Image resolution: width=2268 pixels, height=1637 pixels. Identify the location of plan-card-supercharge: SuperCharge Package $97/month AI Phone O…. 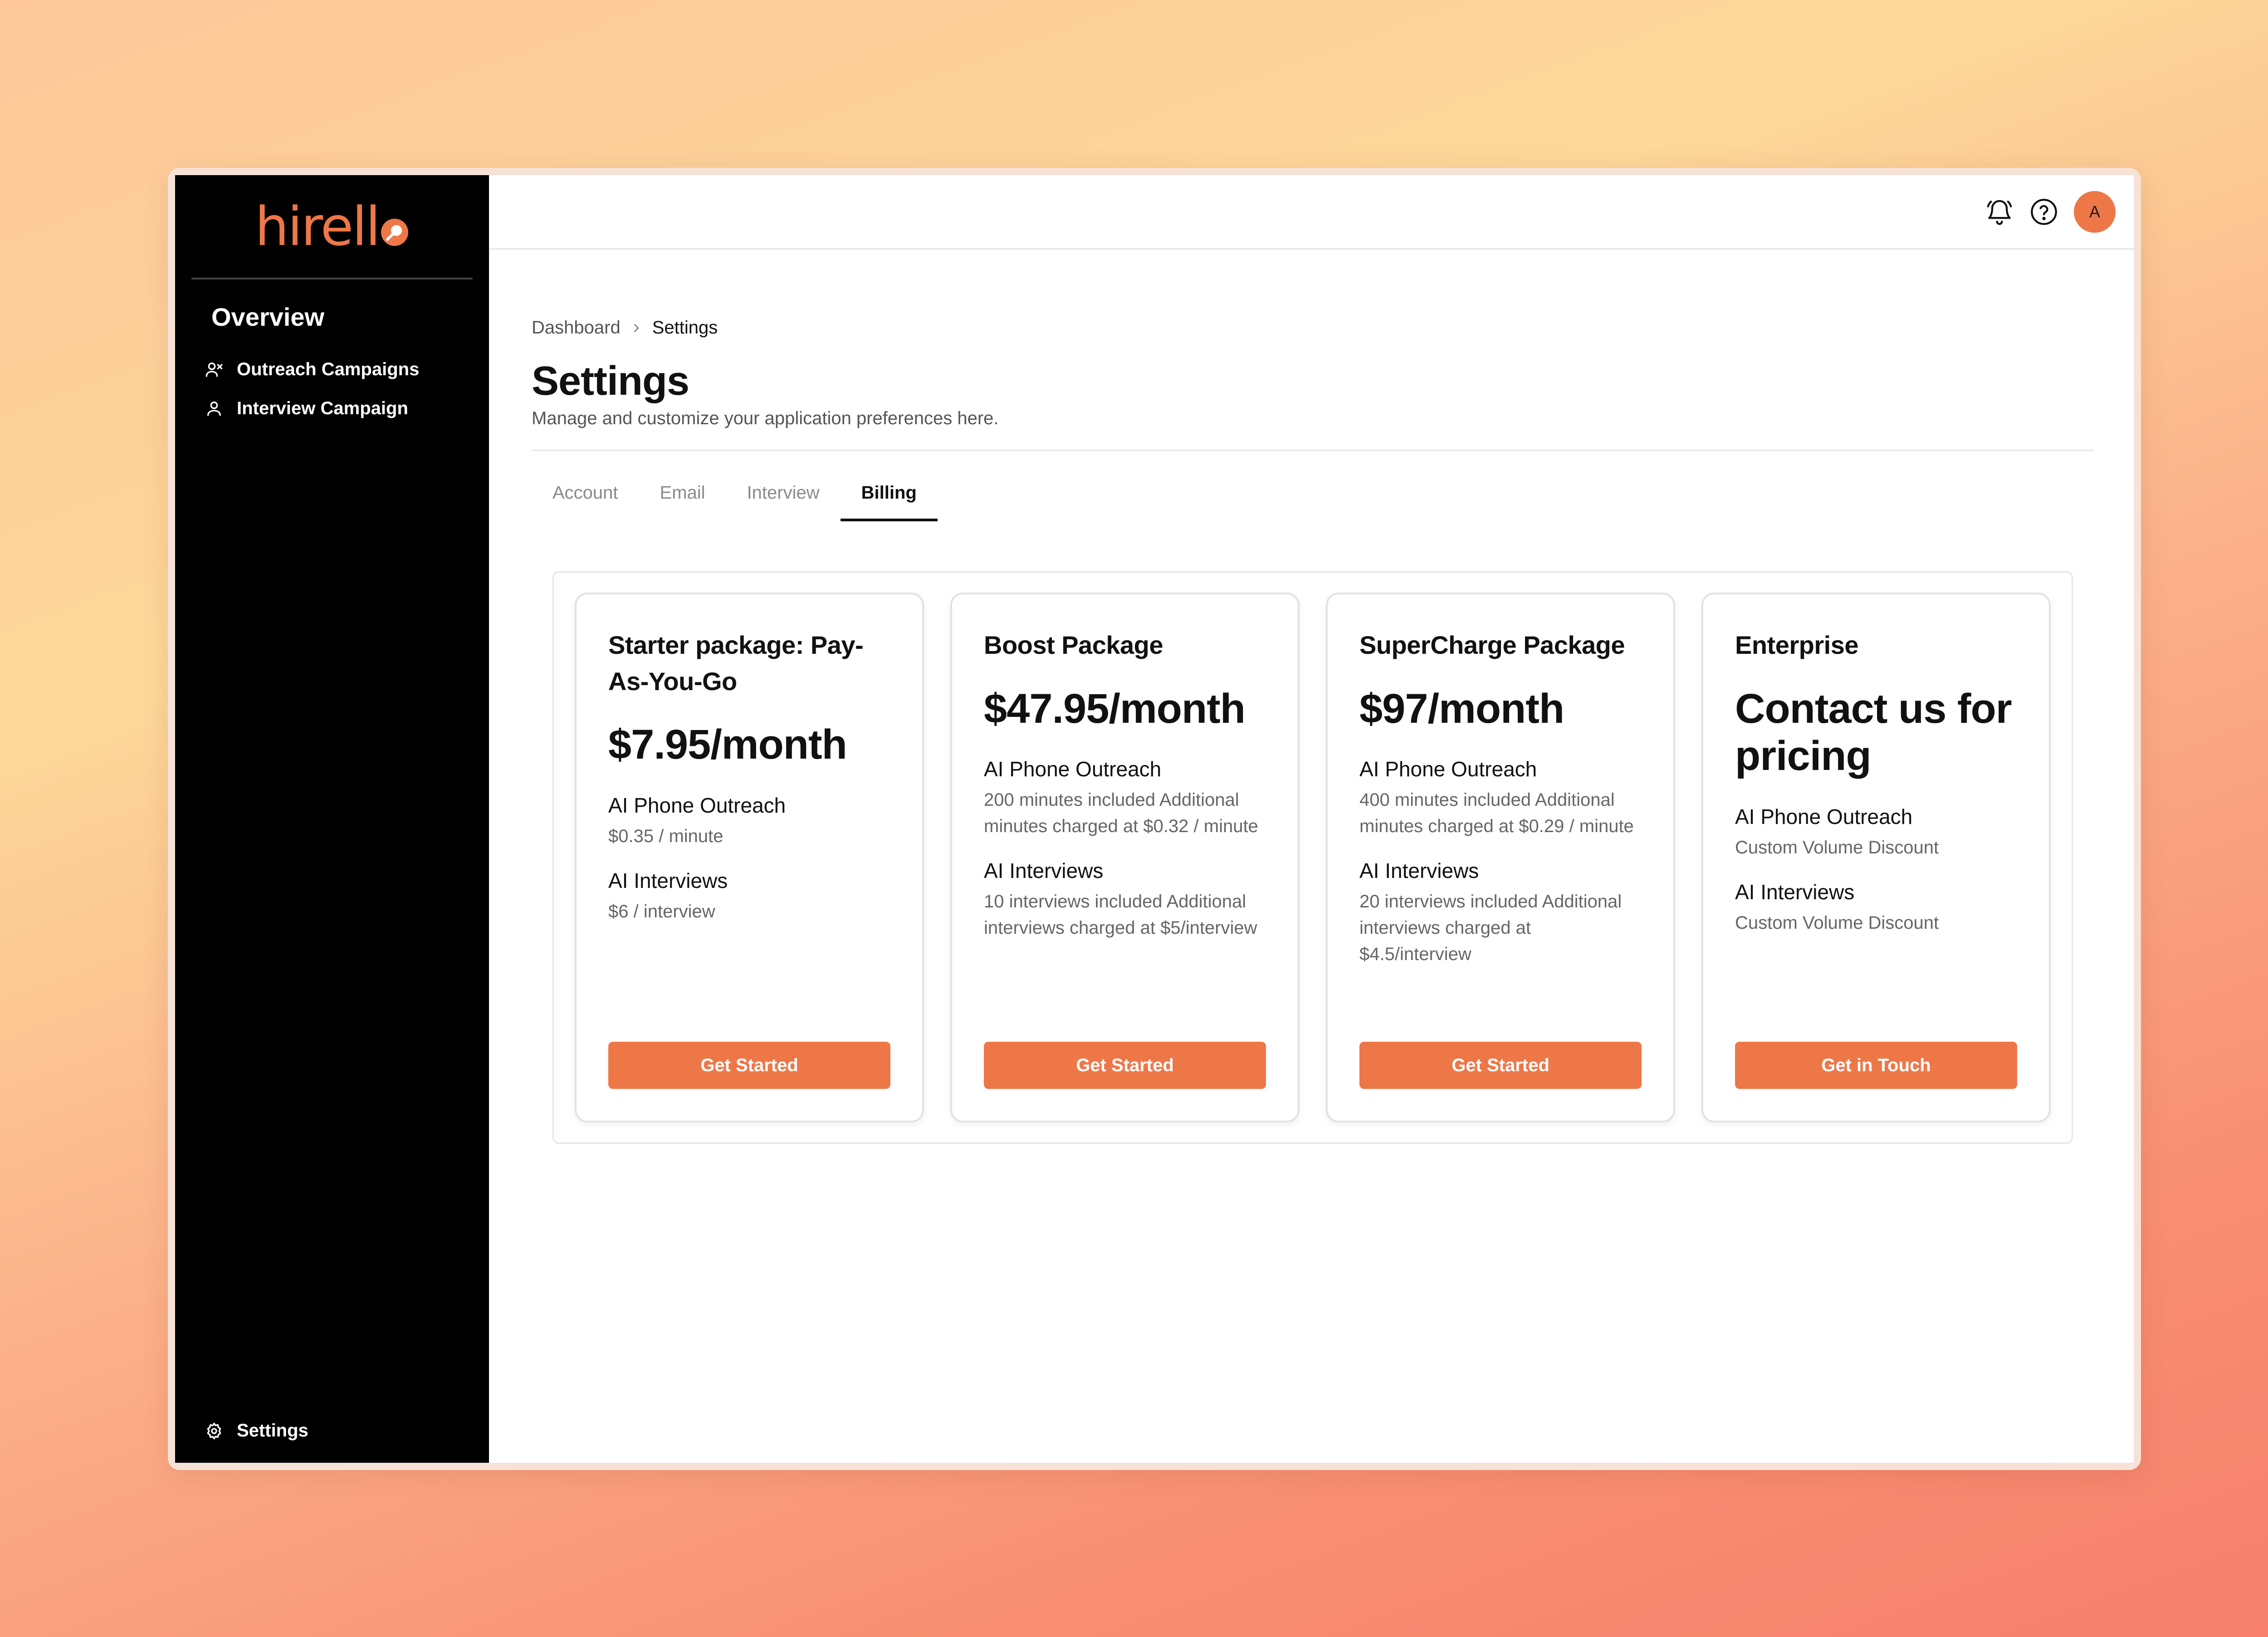
(1500, 858).